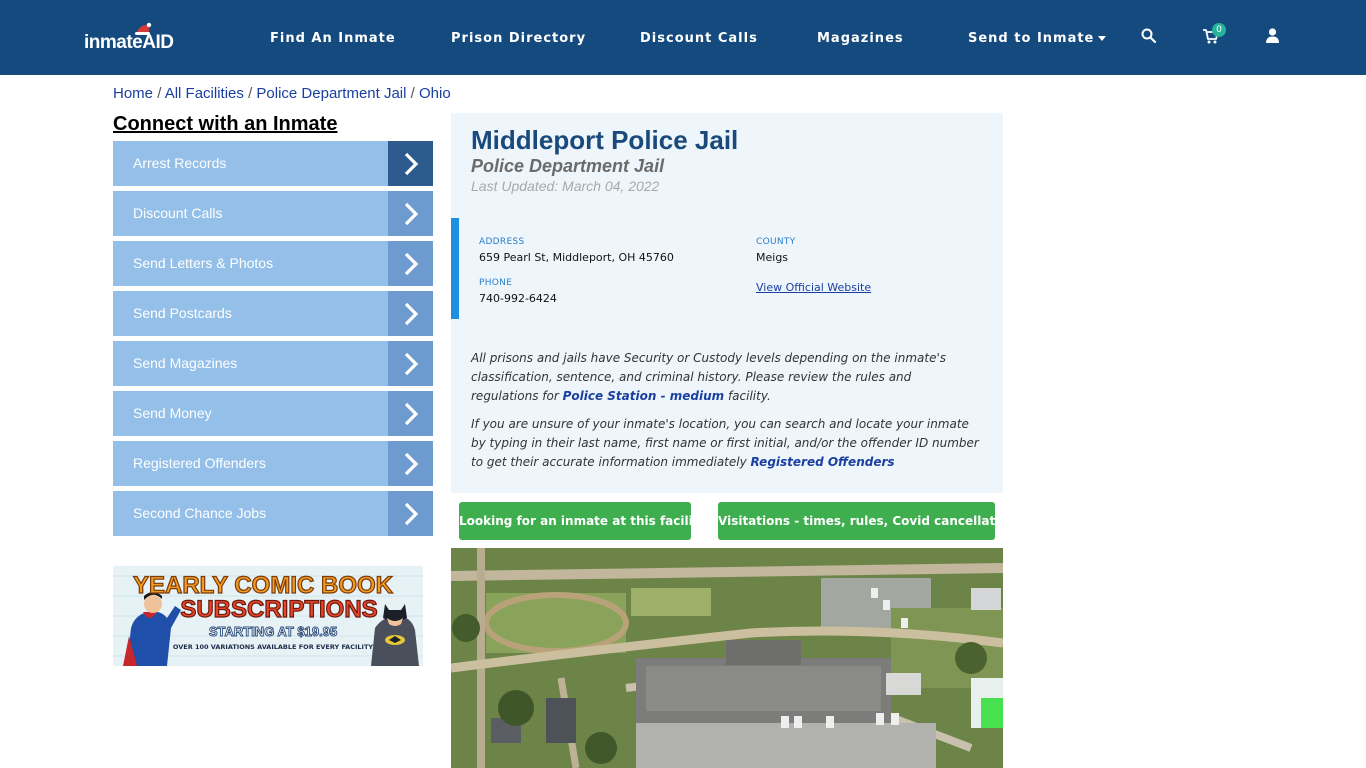 The height and width of the screenshot is (768, 1366). Describe the element at coordinates (129, 42) in the screenshot. I see `logo-text: inmateAID` at that location.